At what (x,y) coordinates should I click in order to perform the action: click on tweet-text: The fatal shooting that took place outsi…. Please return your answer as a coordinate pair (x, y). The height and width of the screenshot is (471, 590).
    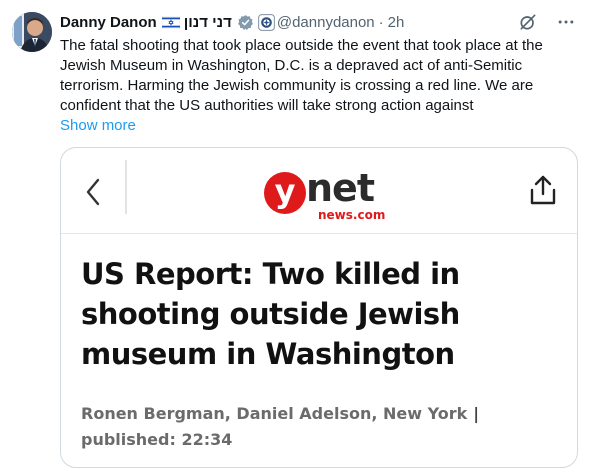
    Looking at the image, I should click on (301, 75).